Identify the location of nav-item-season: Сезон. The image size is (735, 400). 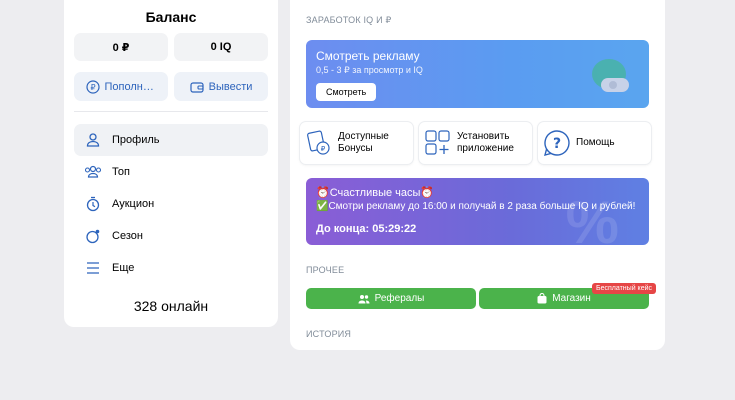
(171, 236).